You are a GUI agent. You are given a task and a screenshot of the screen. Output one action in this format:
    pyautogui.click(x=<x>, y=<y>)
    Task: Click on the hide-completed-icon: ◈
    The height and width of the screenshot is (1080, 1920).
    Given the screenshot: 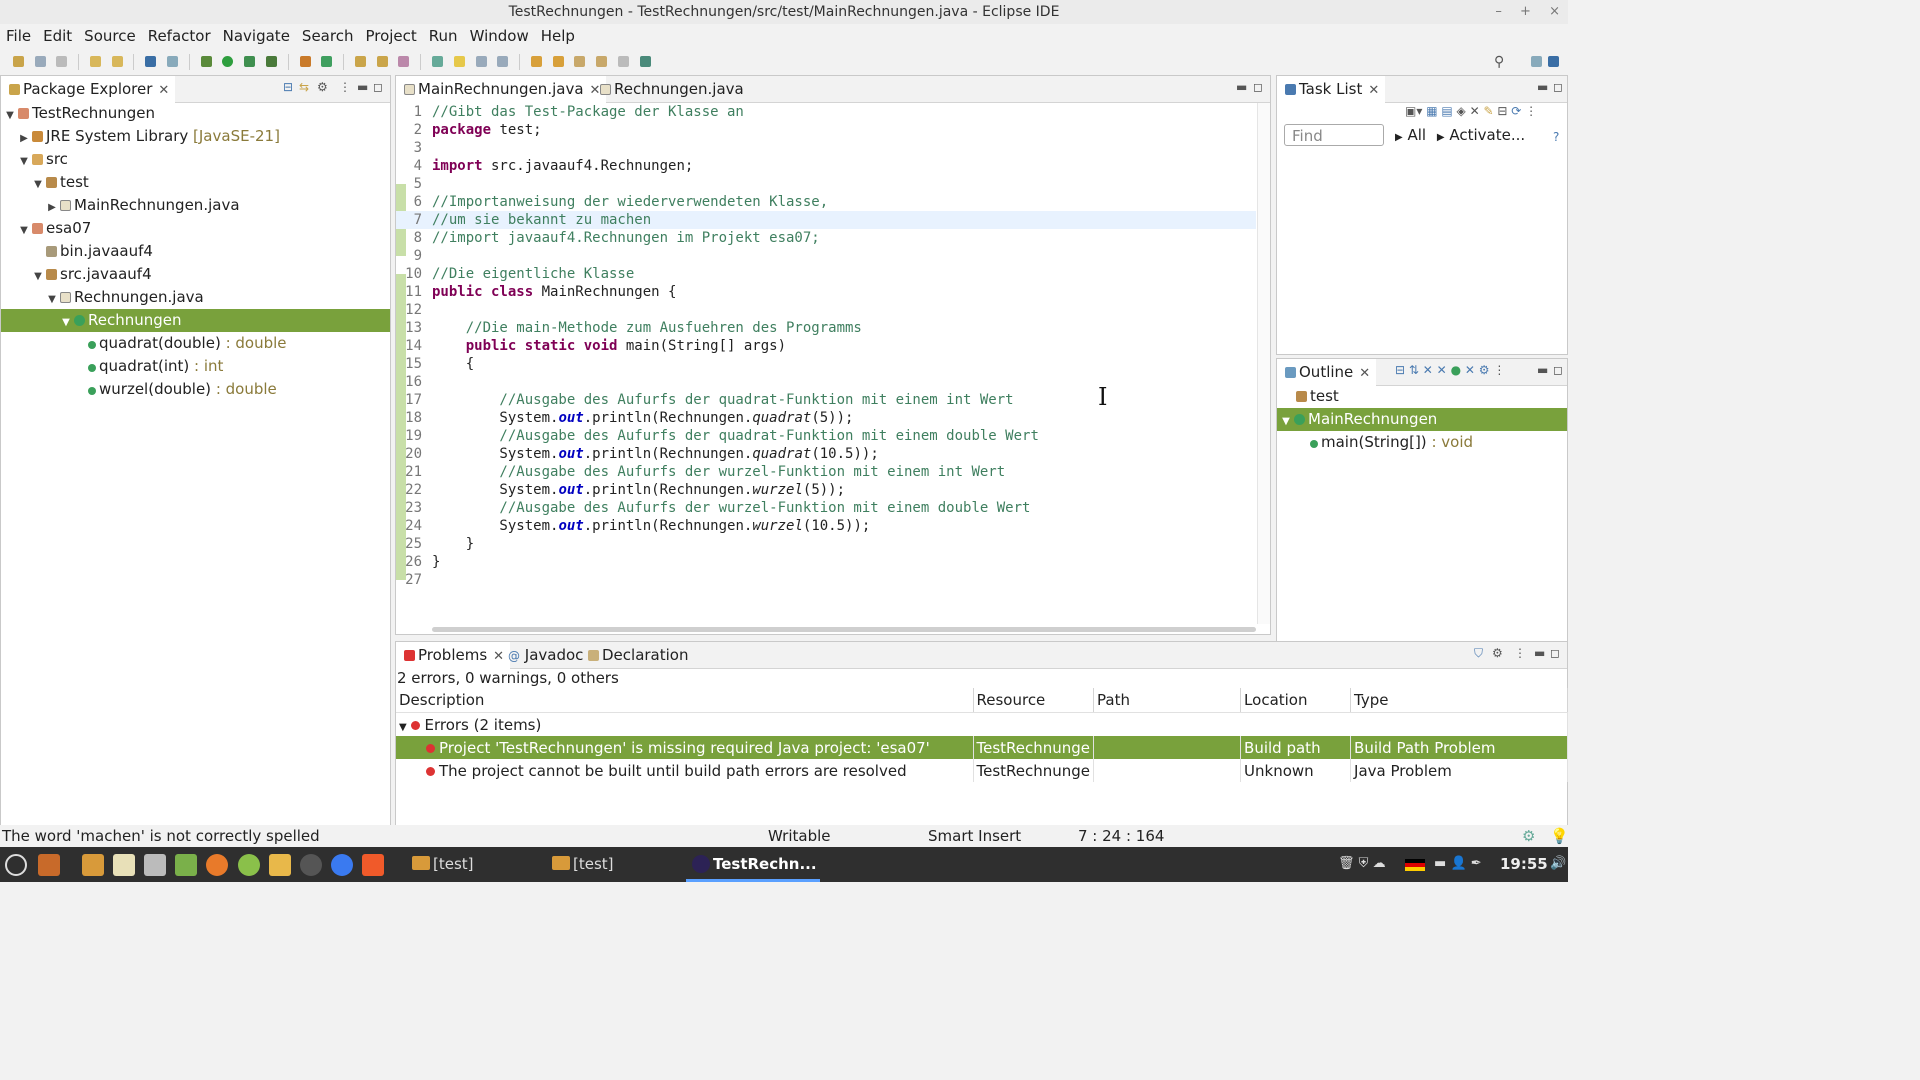 What is the action you would take?
    pyautogui.click(x=1461, y=111)
    